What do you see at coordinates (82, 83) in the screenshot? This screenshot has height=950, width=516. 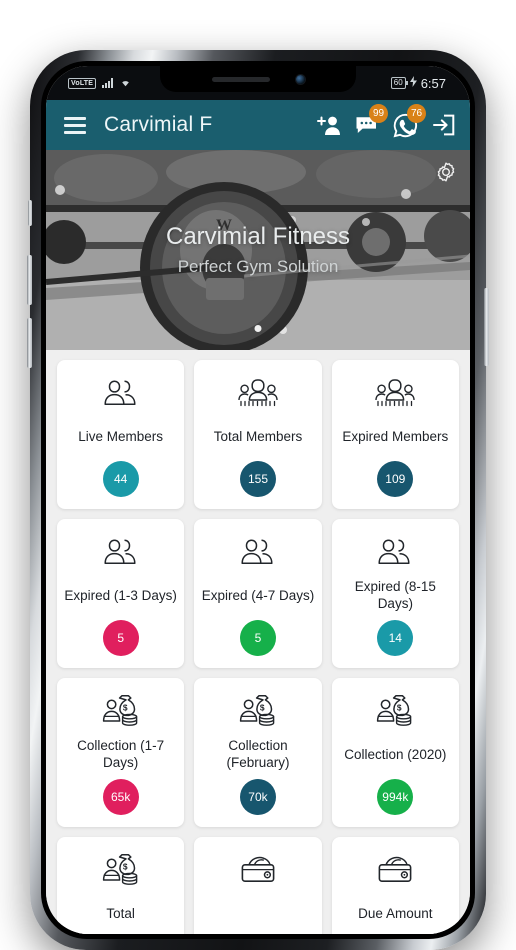 I see `volte-icon: VoLTE` at bounding box center [82, 83].